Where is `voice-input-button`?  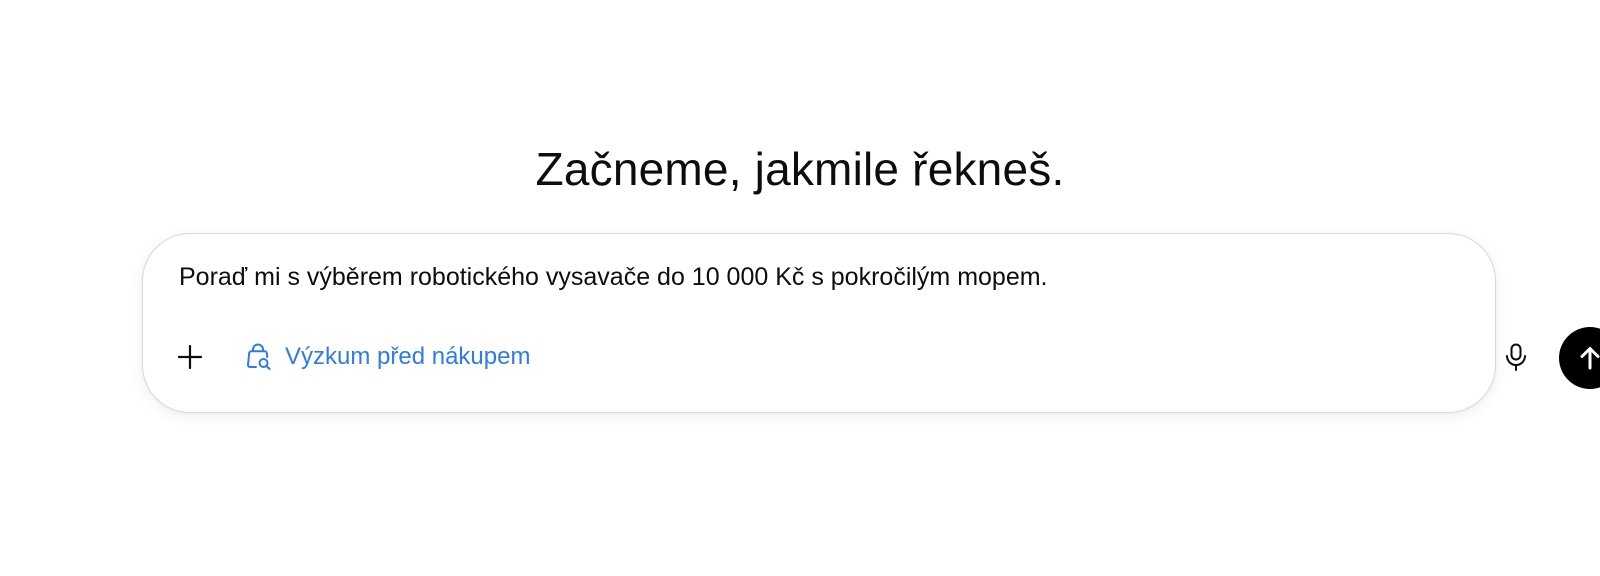
voice-input-button is located at coordinates (1516, 357).